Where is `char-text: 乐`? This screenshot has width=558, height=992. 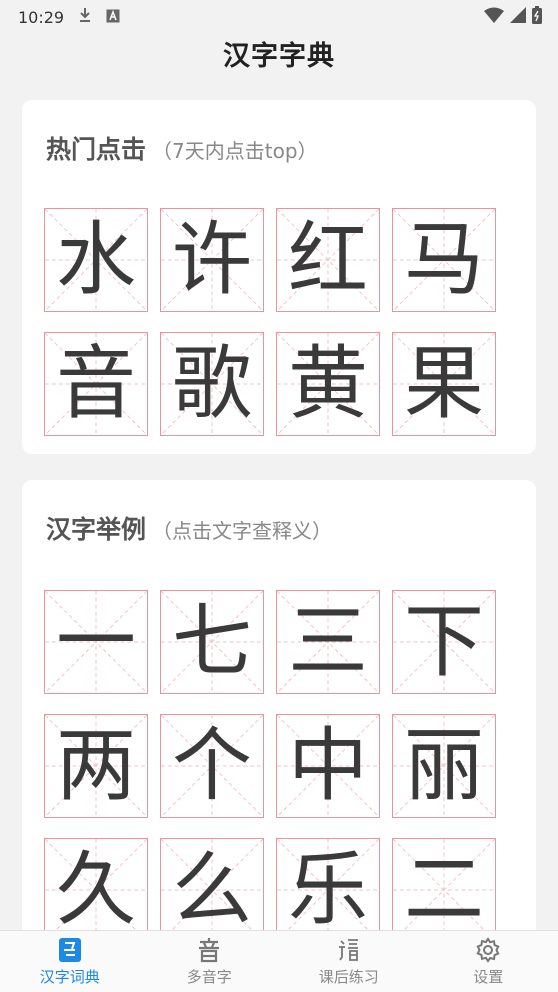
char-text: 乐 is located at coordinates (328, 889).